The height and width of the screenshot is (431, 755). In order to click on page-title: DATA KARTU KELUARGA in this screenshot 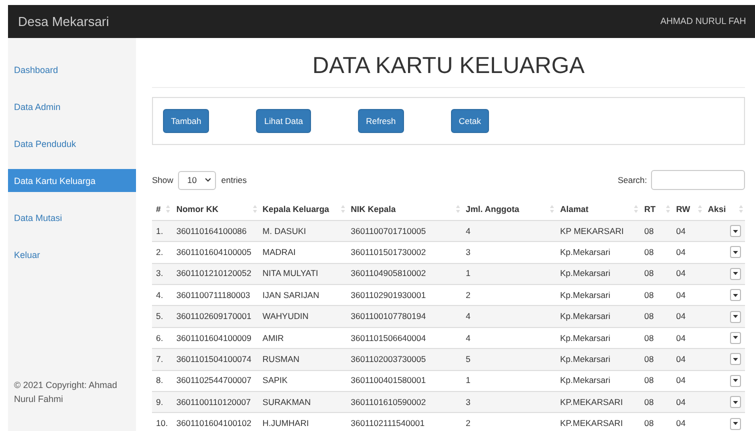, I will do `click(448, 70)`.